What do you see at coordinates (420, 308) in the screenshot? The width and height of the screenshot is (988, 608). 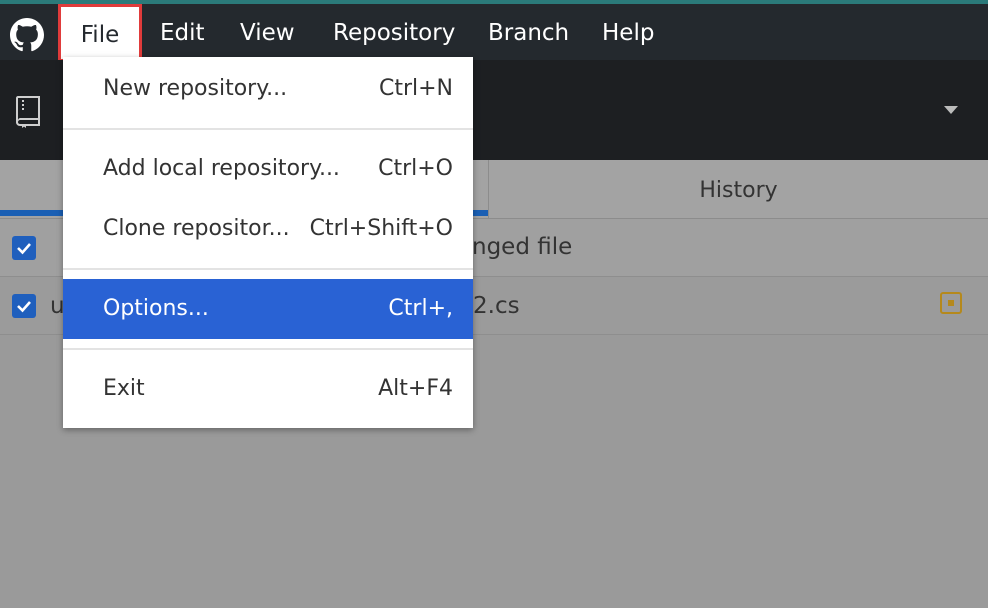 I see `menu-item-shortcut: Ctrl+,` at bounding box center [420, 308].